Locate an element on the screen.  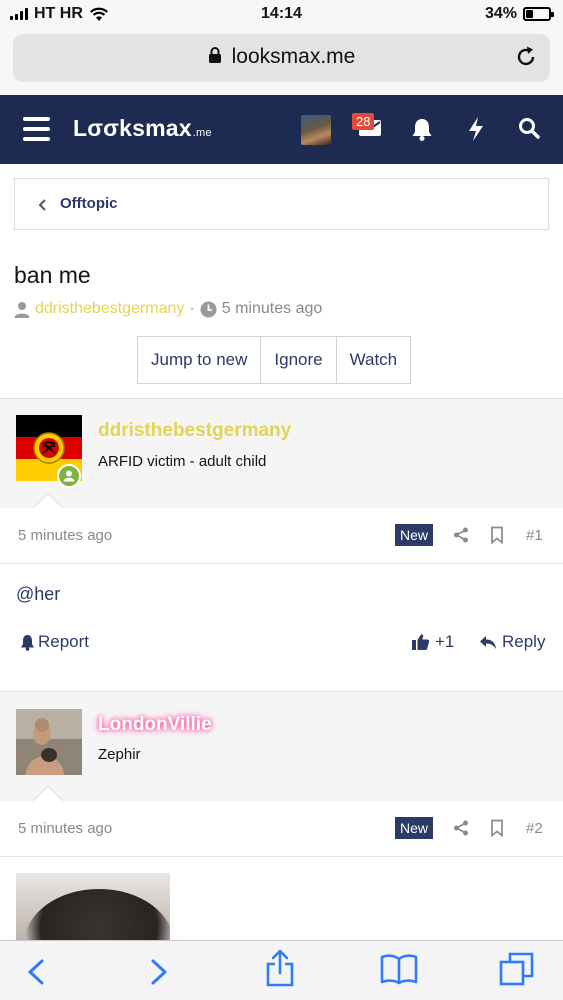
user-title: Zephir is located at coordinates (119, 754).